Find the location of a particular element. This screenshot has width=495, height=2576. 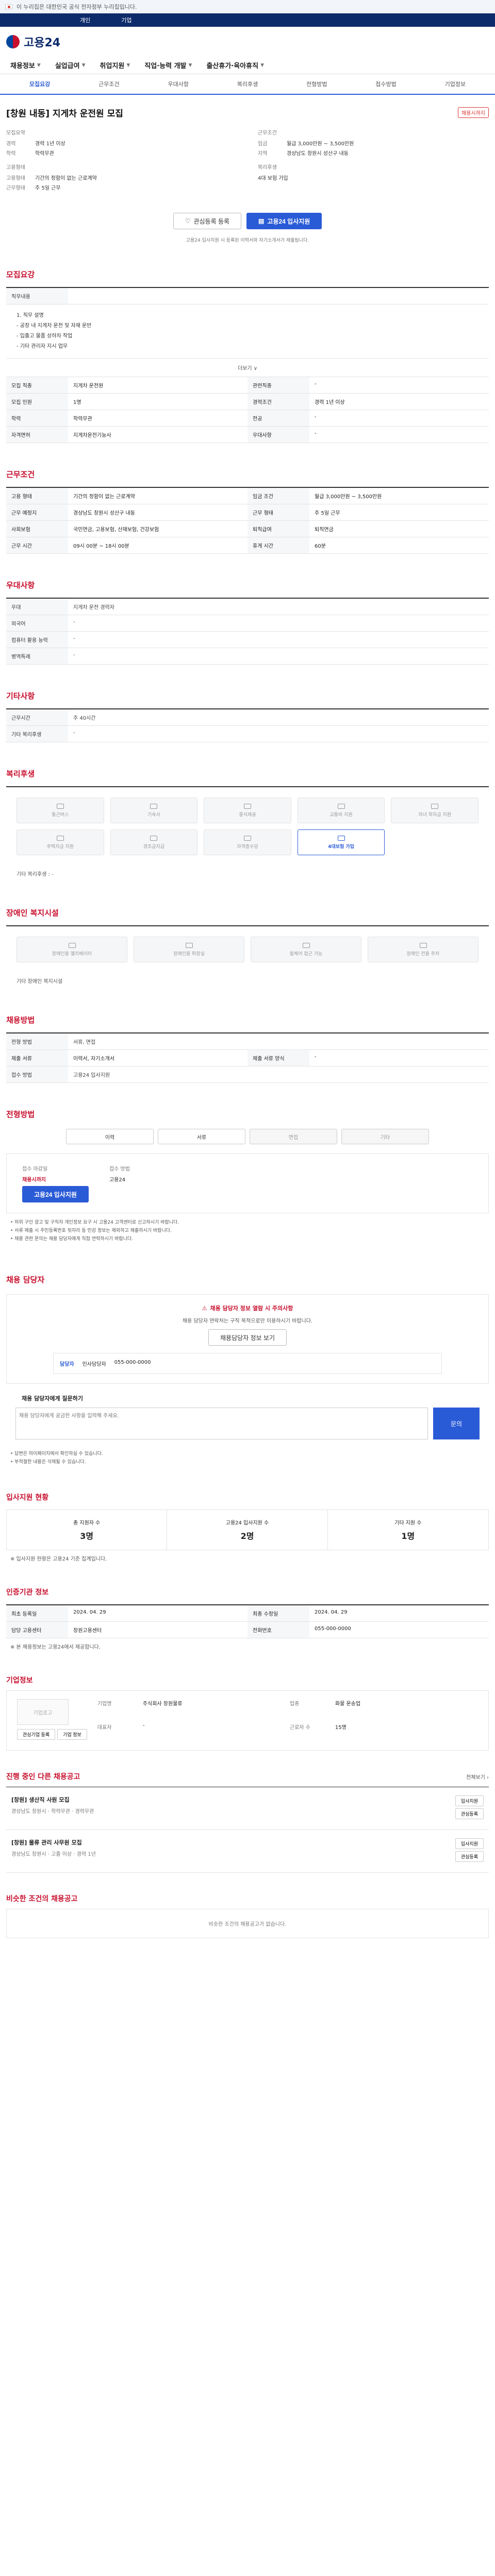

gov-banner: 이 누리집은 대한민국 공식 전자정부 누리집입니다. is located at coordinates (247, 6).